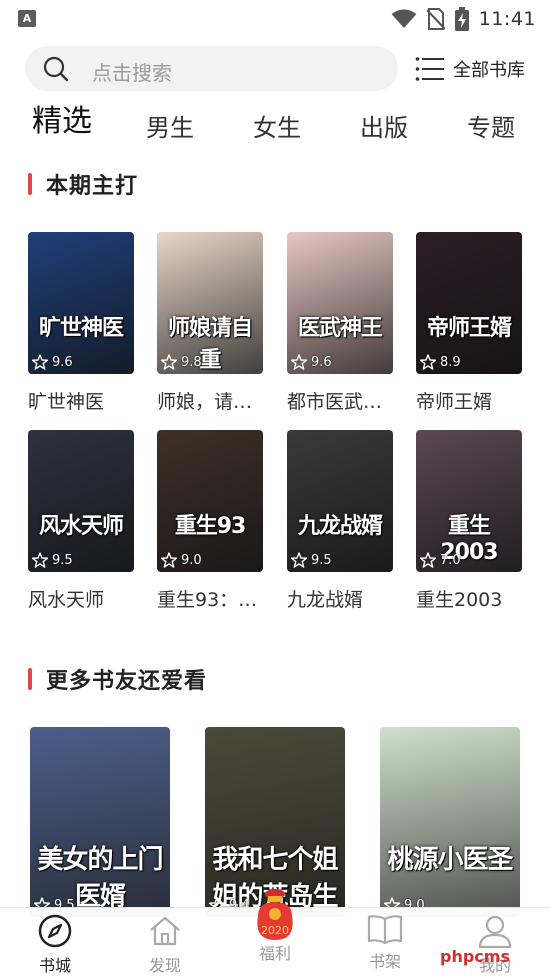 The width and height of the screenshot is (550, 977). I want to click on book-card: 帝师王婿 8.9 帝师王婿, so click(469, 323).